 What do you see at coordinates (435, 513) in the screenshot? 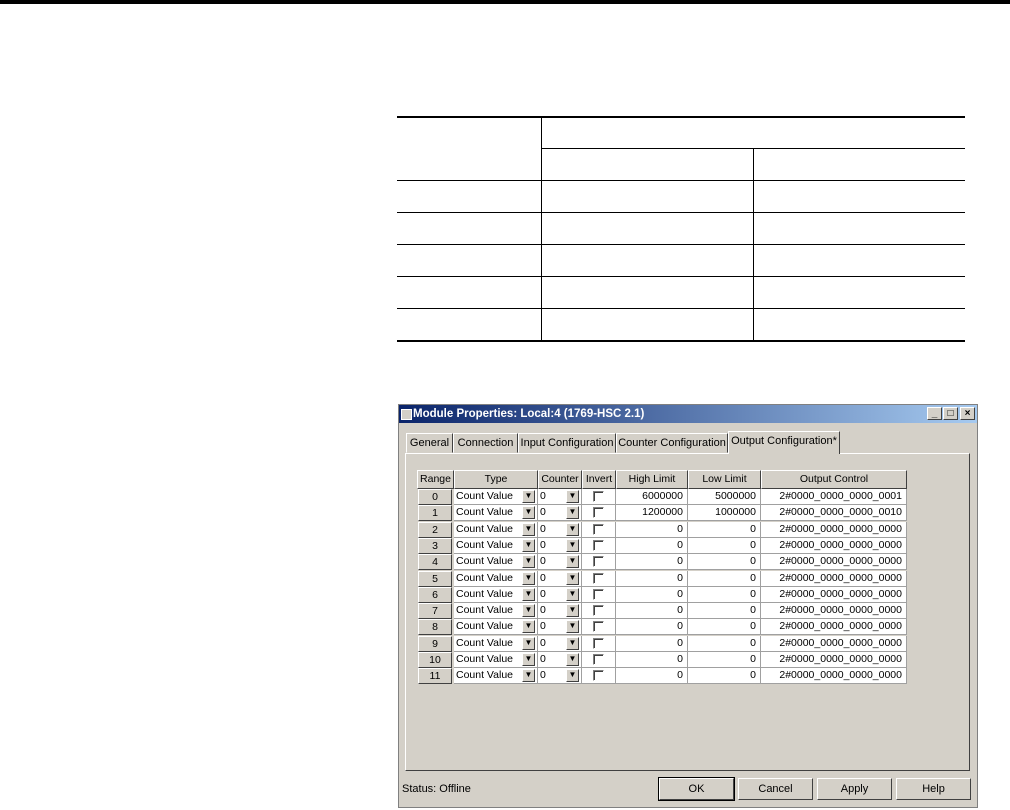
I see `range-cell: 1` at bounding box center [435, 513].